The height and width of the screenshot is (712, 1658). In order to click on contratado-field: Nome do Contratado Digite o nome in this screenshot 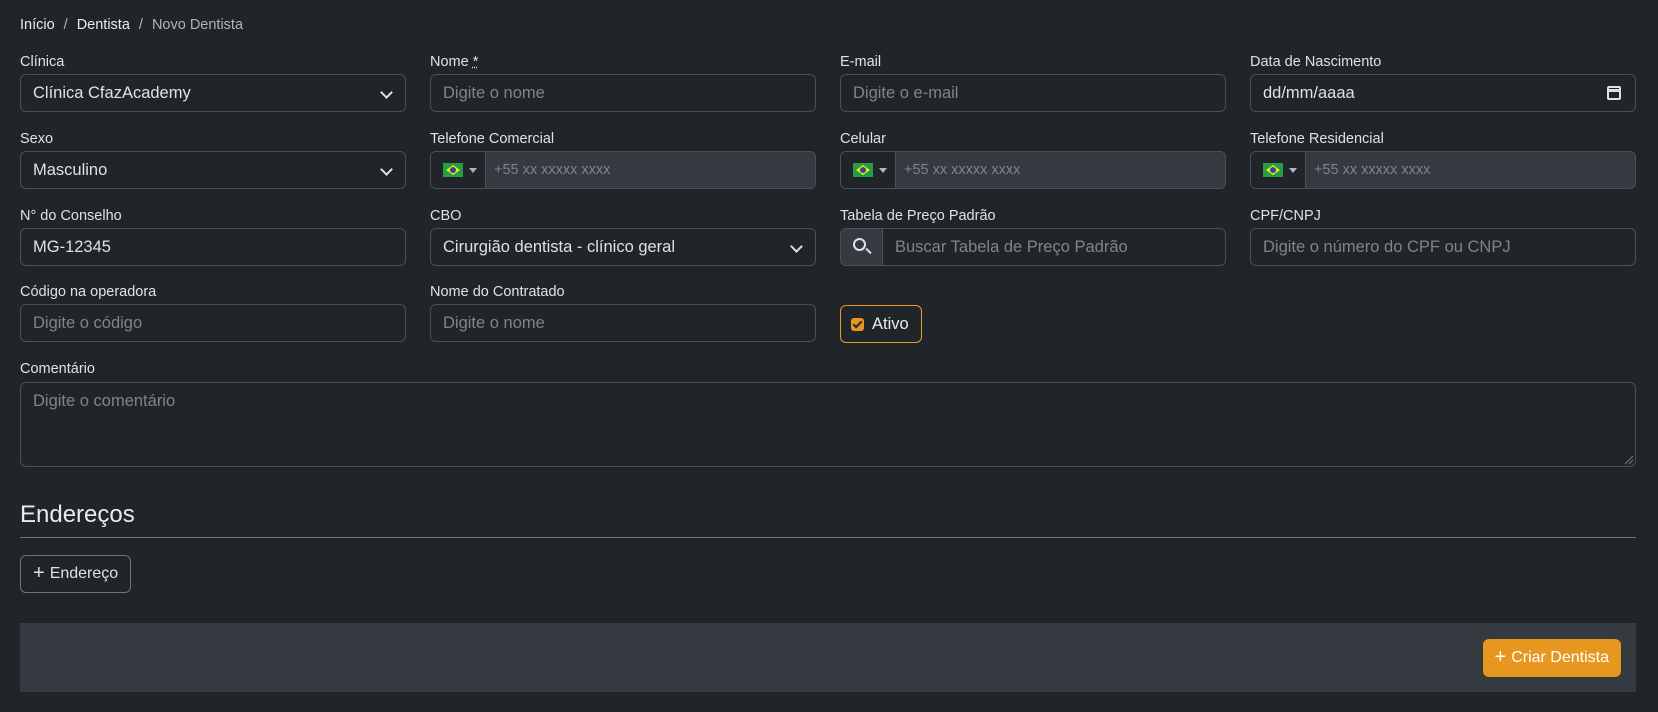, I will do `click(623, 312)`.